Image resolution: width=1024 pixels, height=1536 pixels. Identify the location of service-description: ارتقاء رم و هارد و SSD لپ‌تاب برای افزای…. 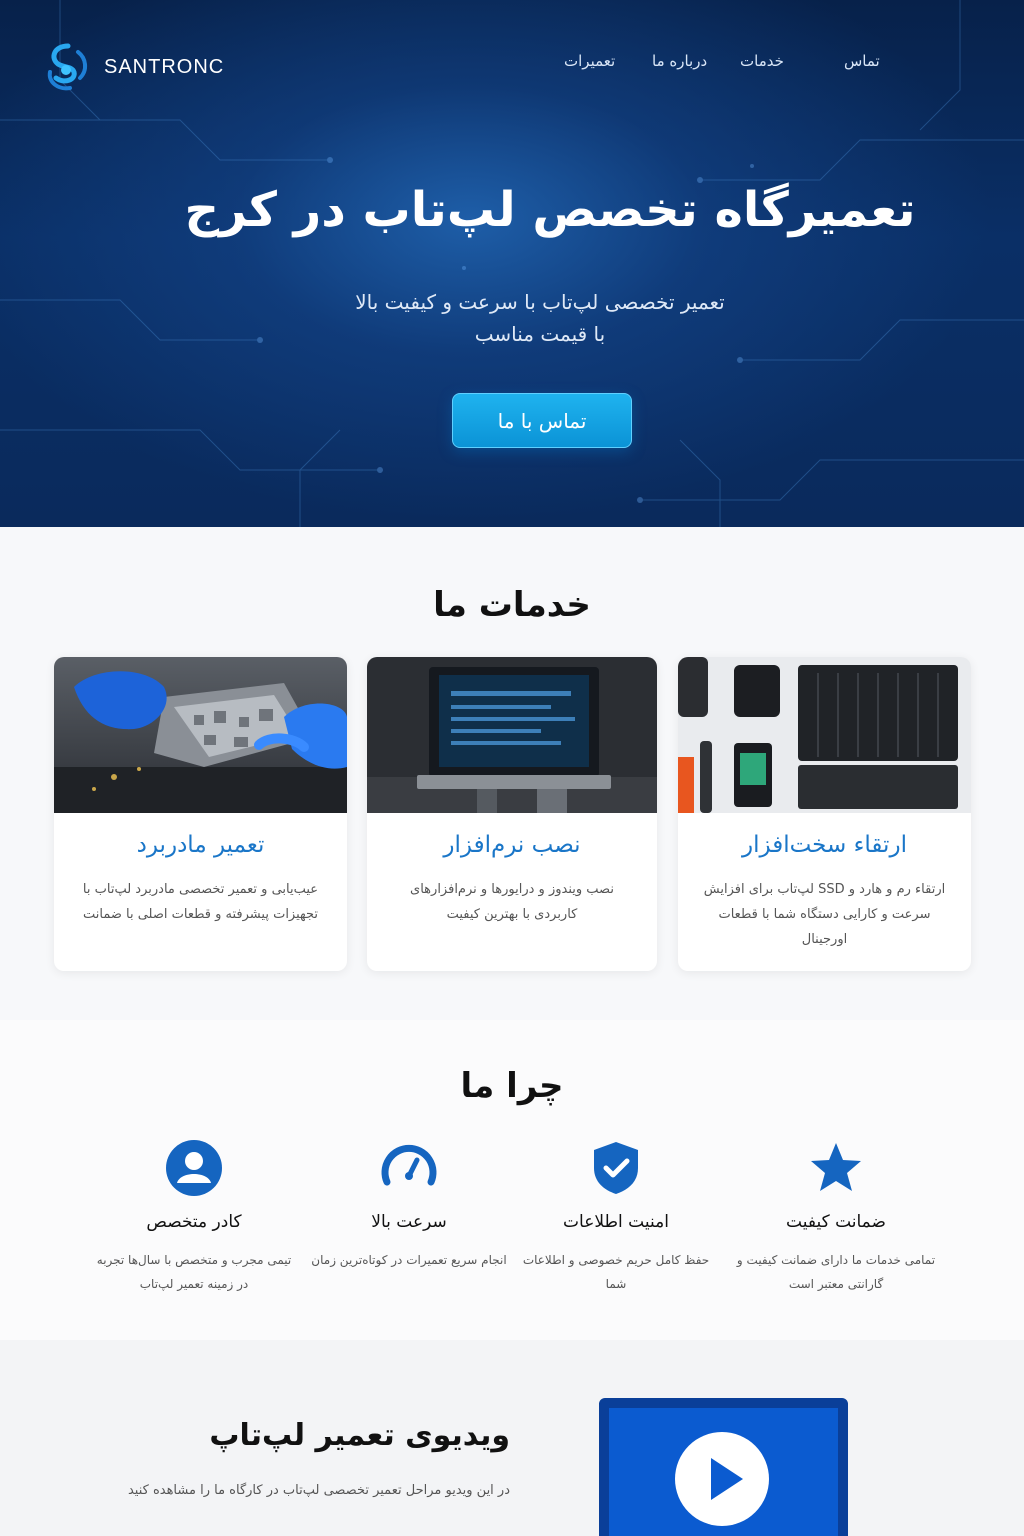
(824, 914).